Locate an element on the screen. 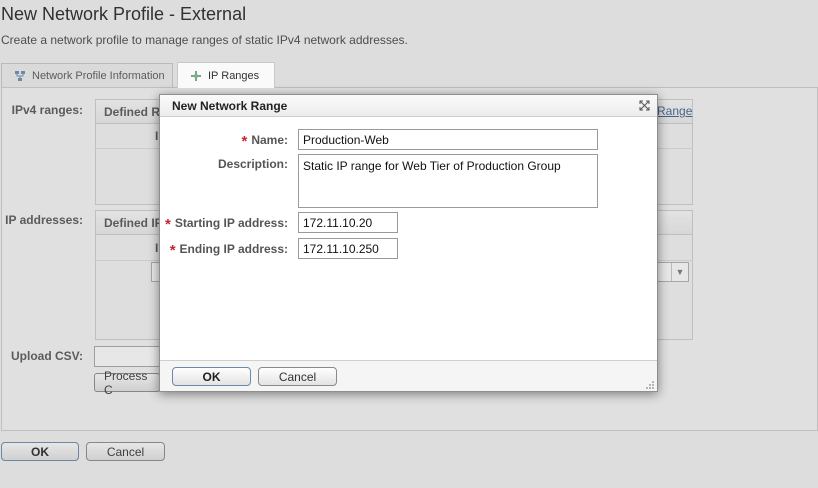 The height and width of the screenshot is (488, 818). dialog-title: New Network Range is located at coordinates (230, 106).